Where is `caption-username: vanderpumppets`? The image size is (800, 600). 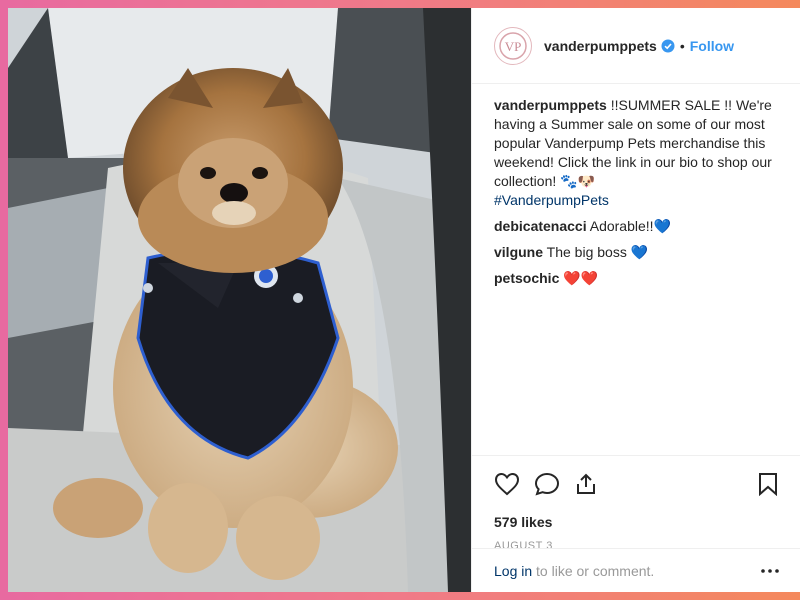
caption-username: vanderpumppets is located at coordinates (550, 105).